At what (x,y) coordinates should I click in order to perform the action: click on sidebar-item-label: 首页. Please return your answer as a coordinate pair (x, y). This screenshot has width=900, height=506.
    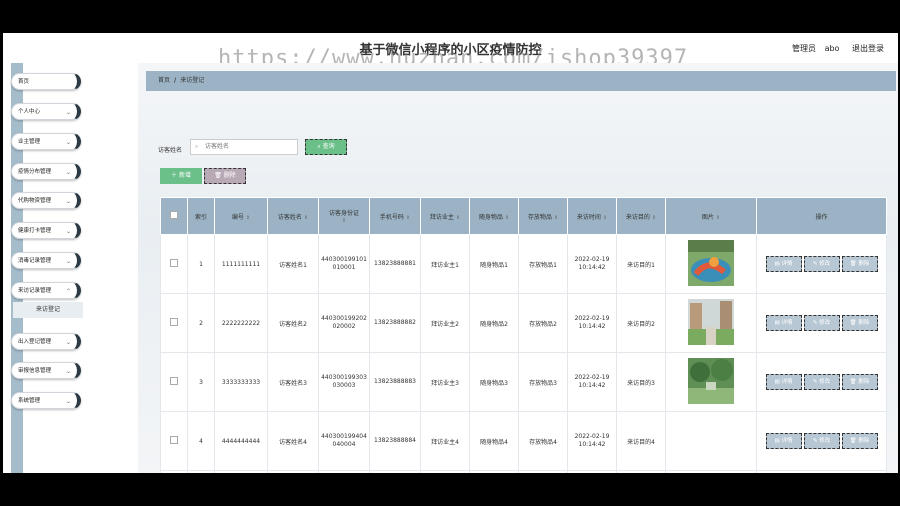
    Looking at the image, I should click on (24, 82).